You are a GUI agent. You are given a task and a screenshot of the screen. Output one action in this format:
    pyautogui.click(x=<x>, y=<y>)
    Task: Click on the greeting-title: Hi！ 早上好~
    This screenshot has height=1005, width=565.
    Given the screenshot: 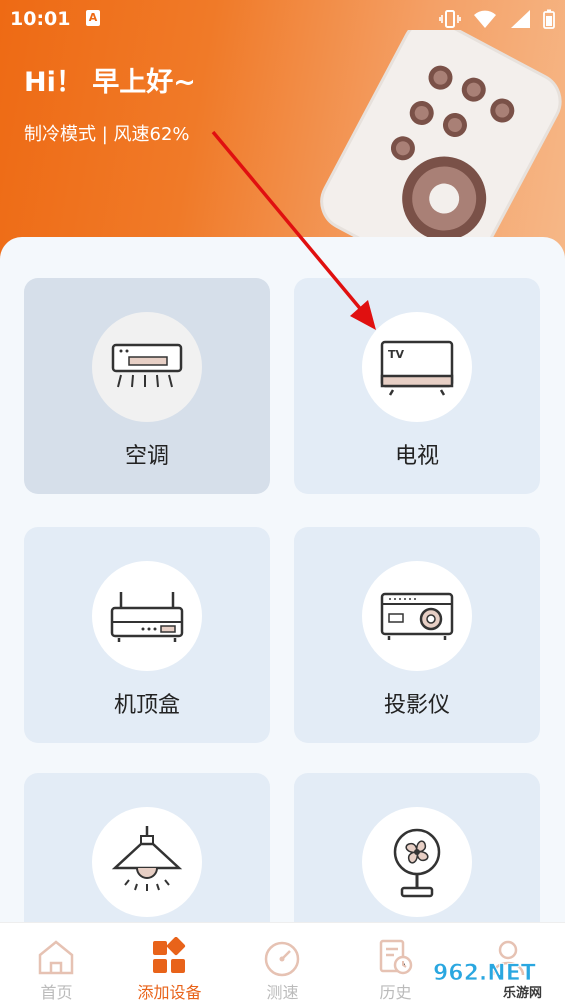 What is the action you would take?
    pyautogui.click(x=110, y=82)
    